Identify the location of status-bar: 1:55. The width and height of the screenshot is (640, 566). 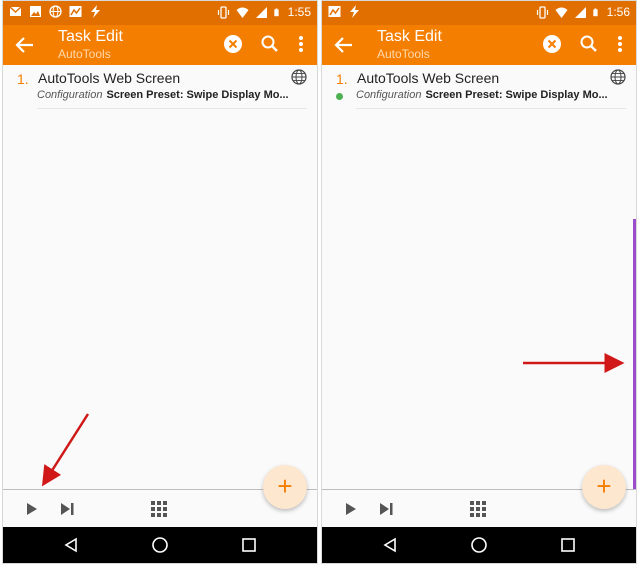
(160, 13).